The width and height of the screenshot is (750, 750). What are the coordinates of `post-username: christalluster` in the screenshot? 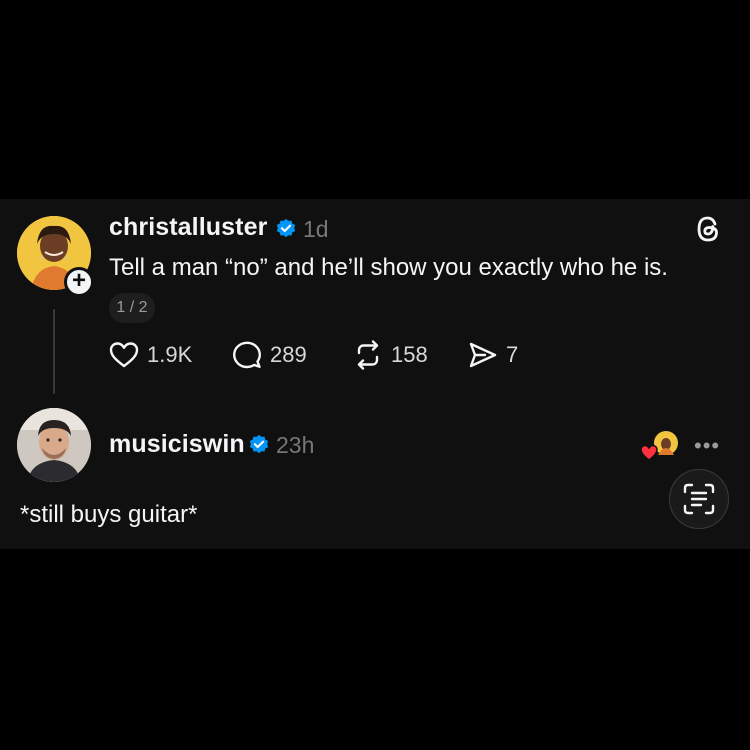 It's located at (188, 227).